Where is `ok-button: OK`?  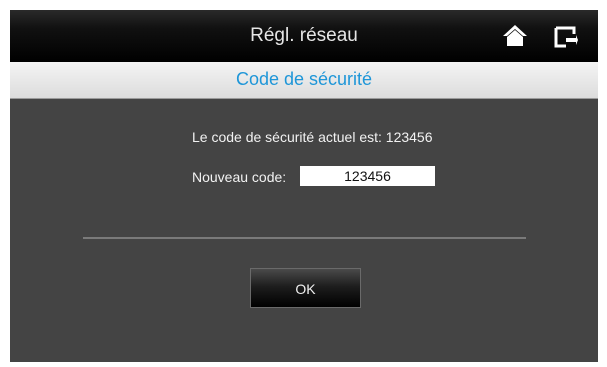
ok-button: OK is located at coordinates (305, 288).